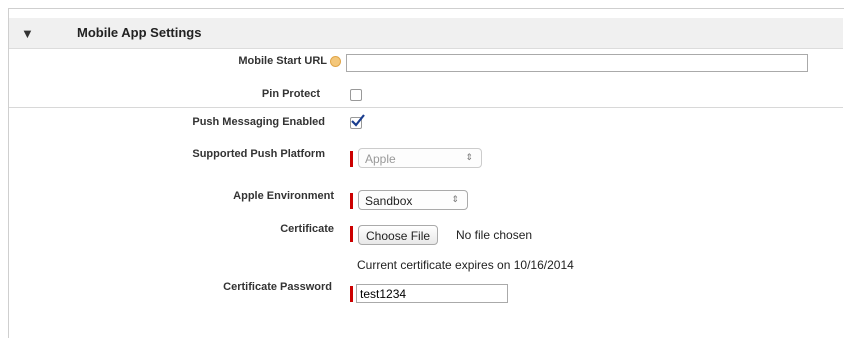 The width and height of the screenshot is (844, 338). What do you see at coordinates (139, 32) in the screenshot?
I see `section-title: Mobile App Settings` at bounding box center [139, 32].